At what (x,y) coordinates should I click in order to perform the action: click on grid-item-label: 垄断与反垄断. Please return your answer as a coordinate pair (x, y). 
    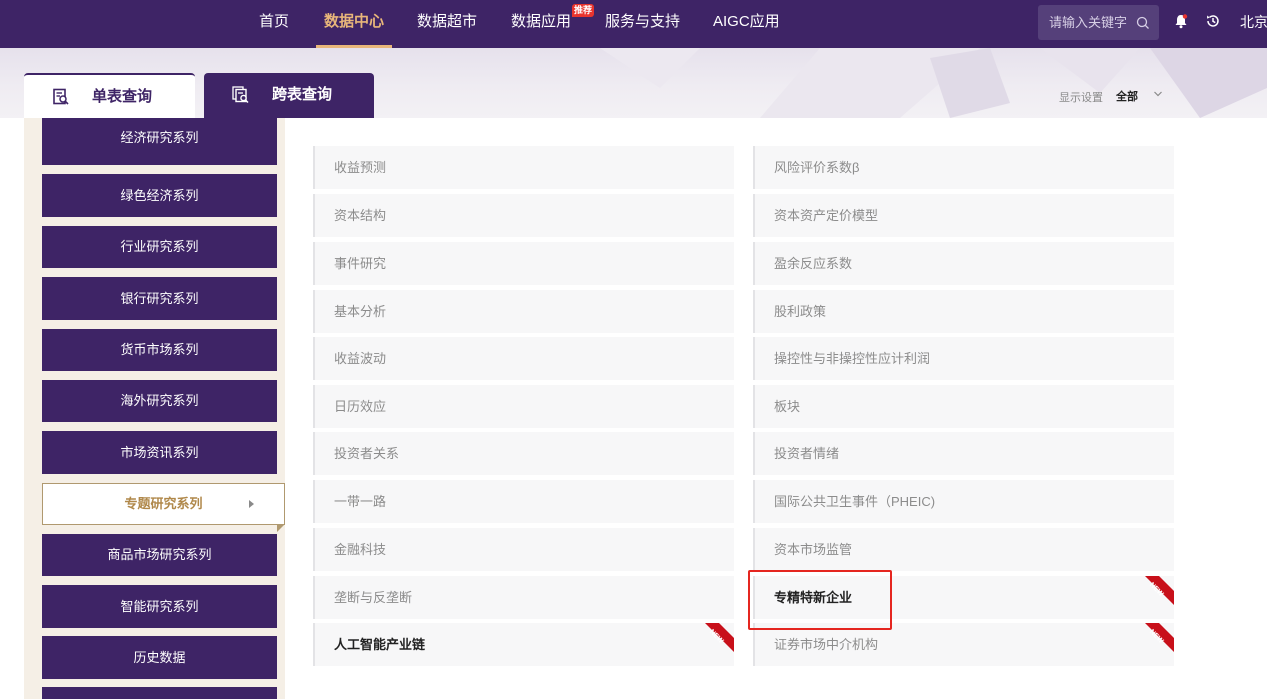
    Looking at the image, I should click on (373, 597).